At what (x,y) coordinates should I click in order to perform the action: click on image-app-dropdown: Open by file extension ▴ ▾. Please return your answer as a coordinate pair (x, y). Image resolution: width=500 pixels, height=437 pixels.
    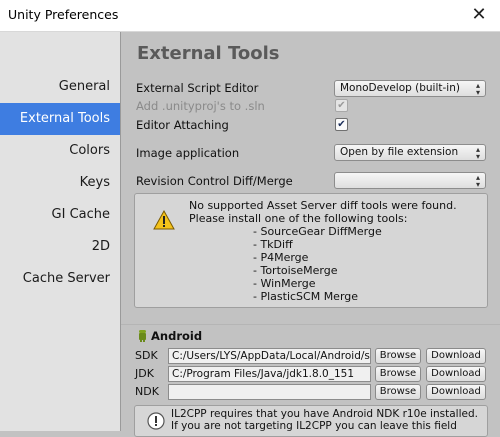
    Looking at the image, I should click on (410, 152).